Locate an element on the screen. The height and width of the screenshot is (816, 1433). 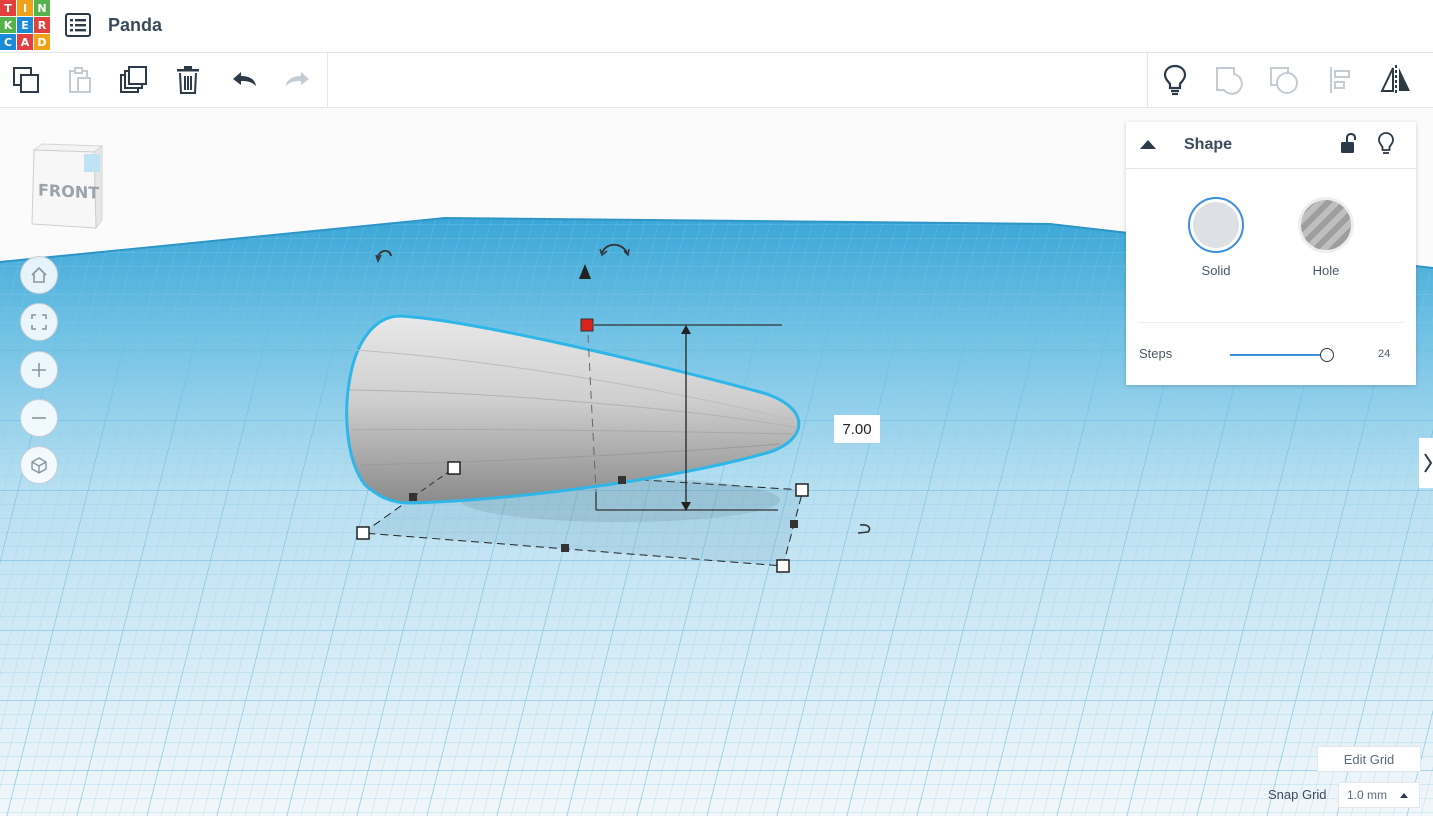
visibility-button is located at coordinates (1386, 144).